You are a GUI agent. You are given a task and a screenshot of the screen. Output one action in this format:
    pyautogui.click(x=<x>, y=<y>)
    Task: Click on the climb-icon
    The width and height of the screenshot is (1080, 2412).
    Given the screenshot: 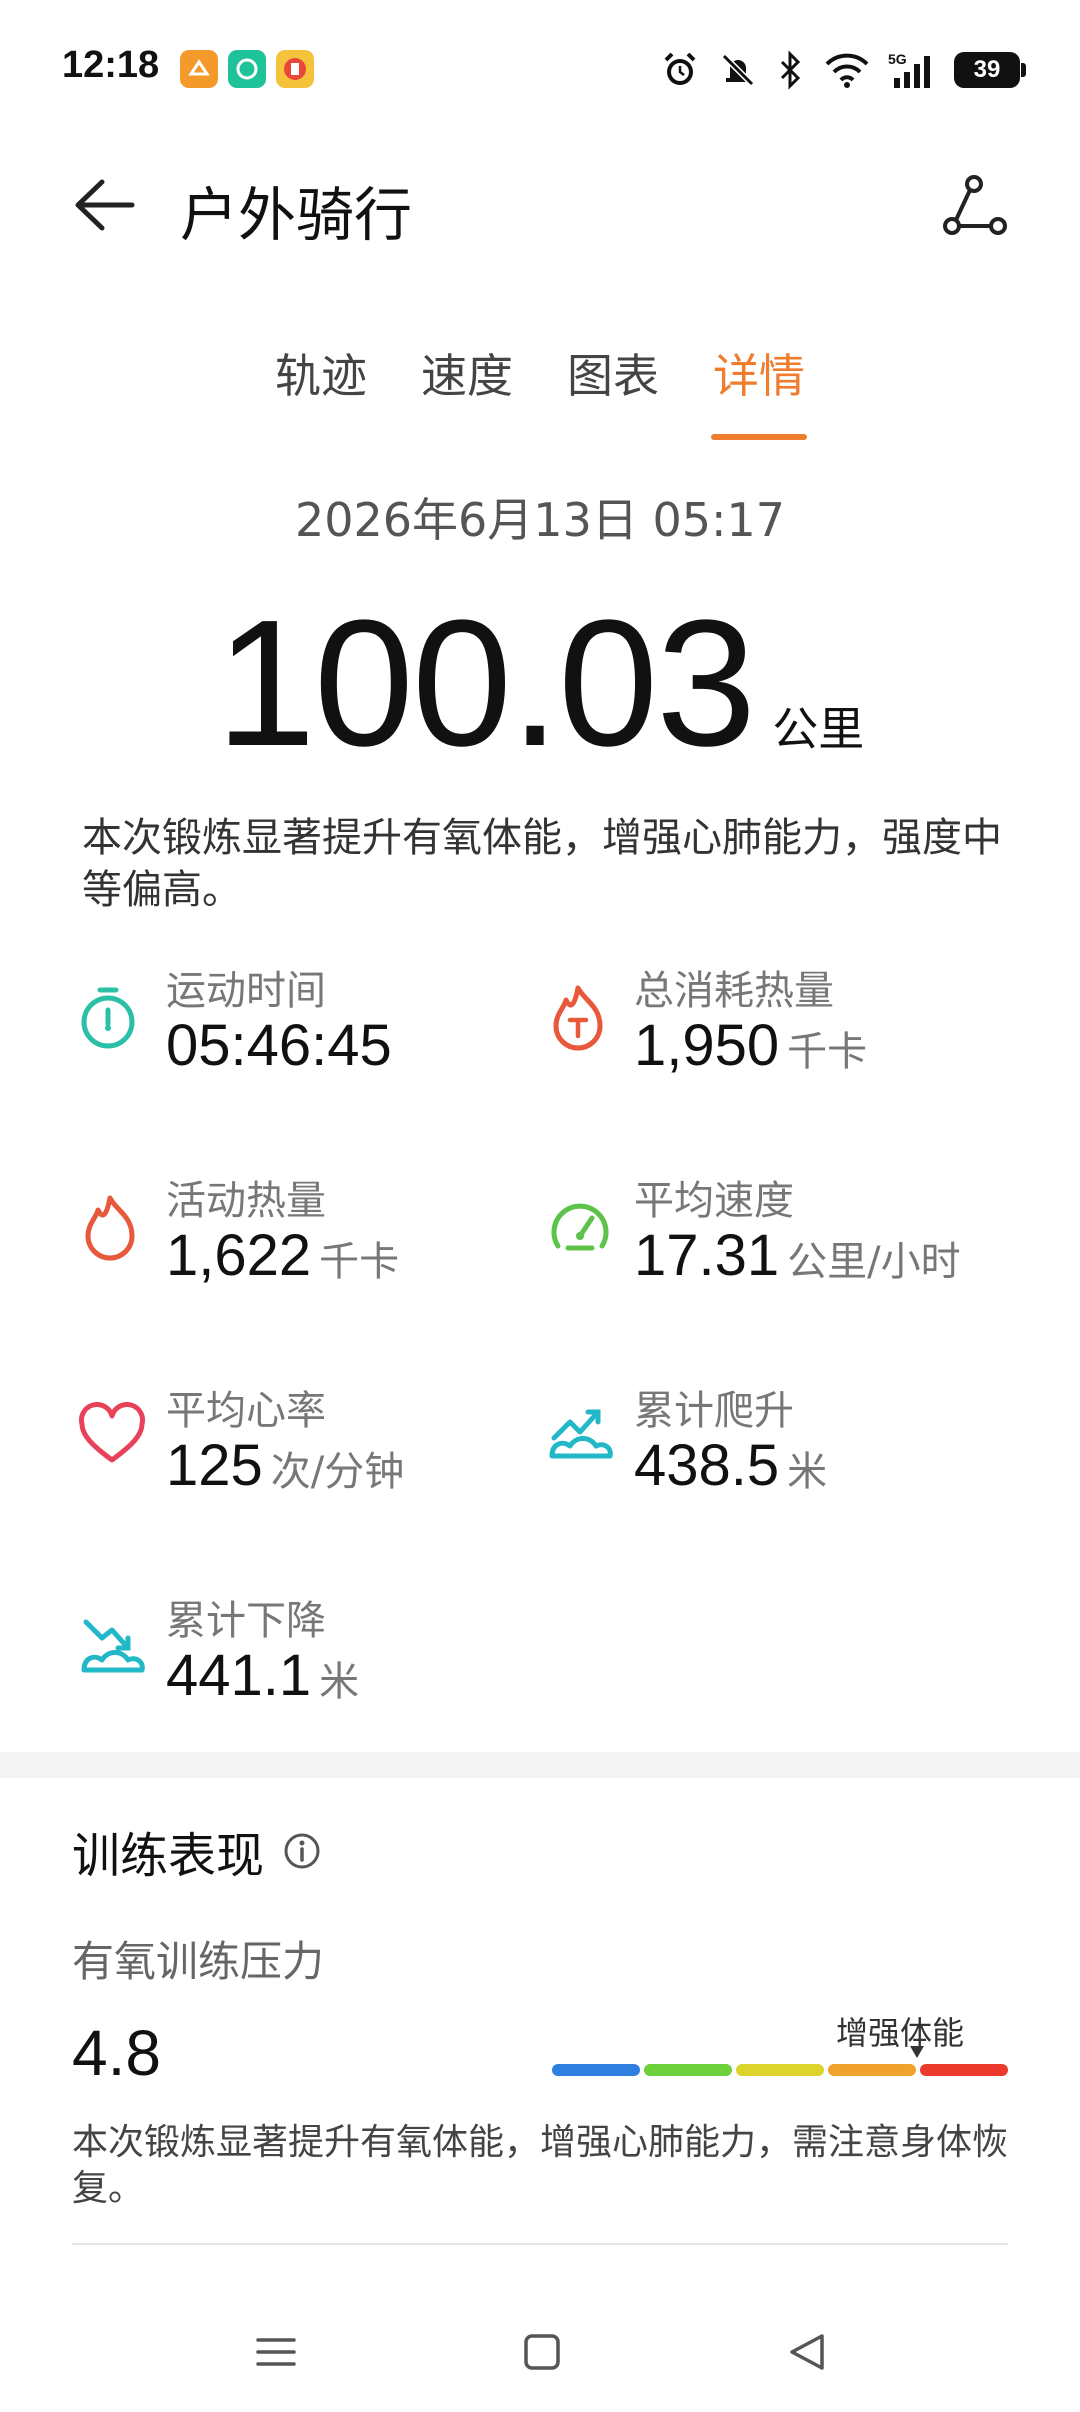 What is the action you would take?
    pyautogui.click(x=581, y=1434)
    